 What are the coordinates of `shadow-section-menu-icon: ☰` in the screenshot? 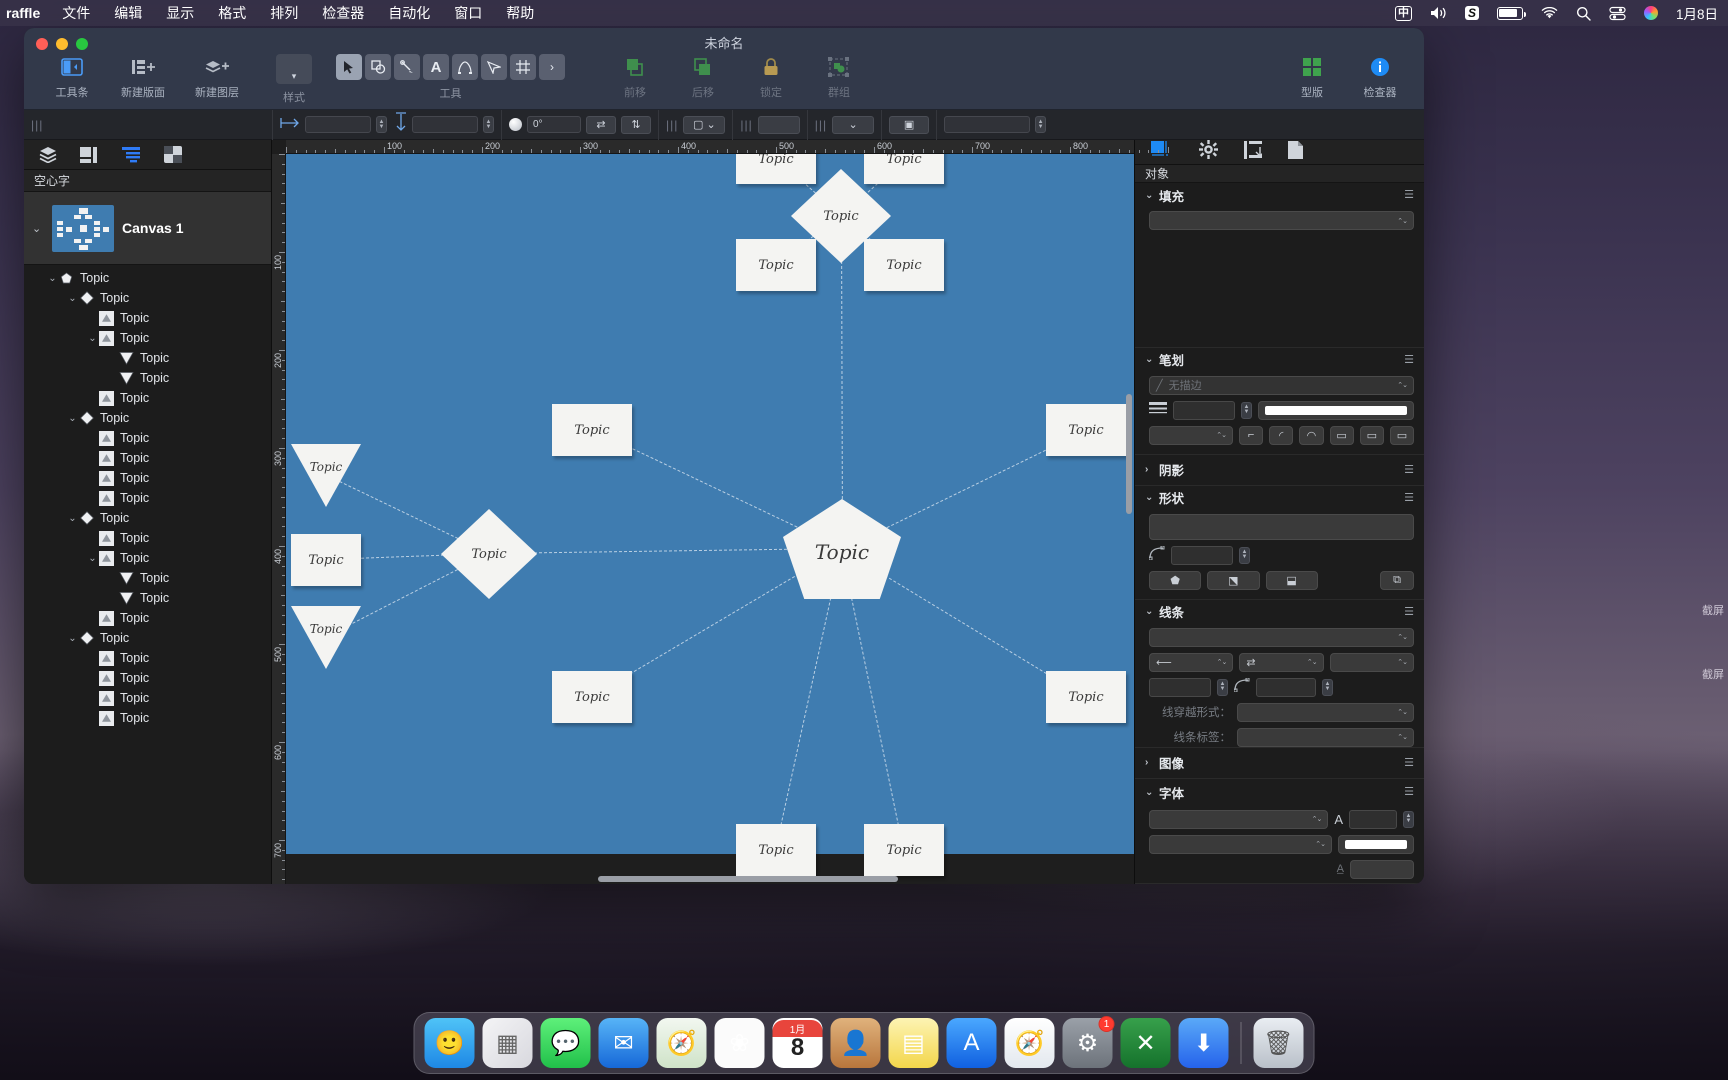 It's located at (1409, 469).